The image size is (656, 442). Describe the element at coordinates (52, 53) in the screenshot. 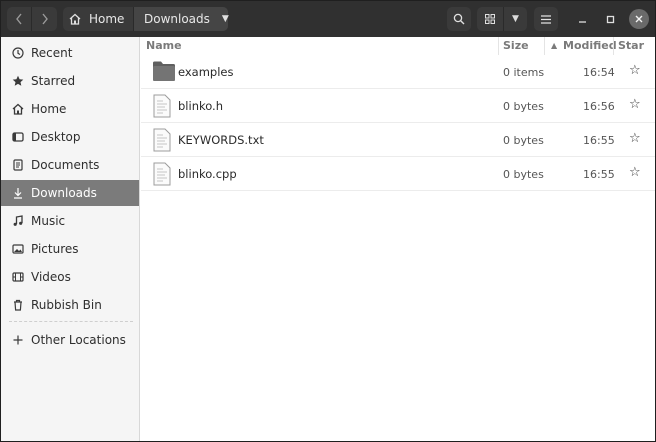

I see `sidebar-item-label: Recent` at that location.